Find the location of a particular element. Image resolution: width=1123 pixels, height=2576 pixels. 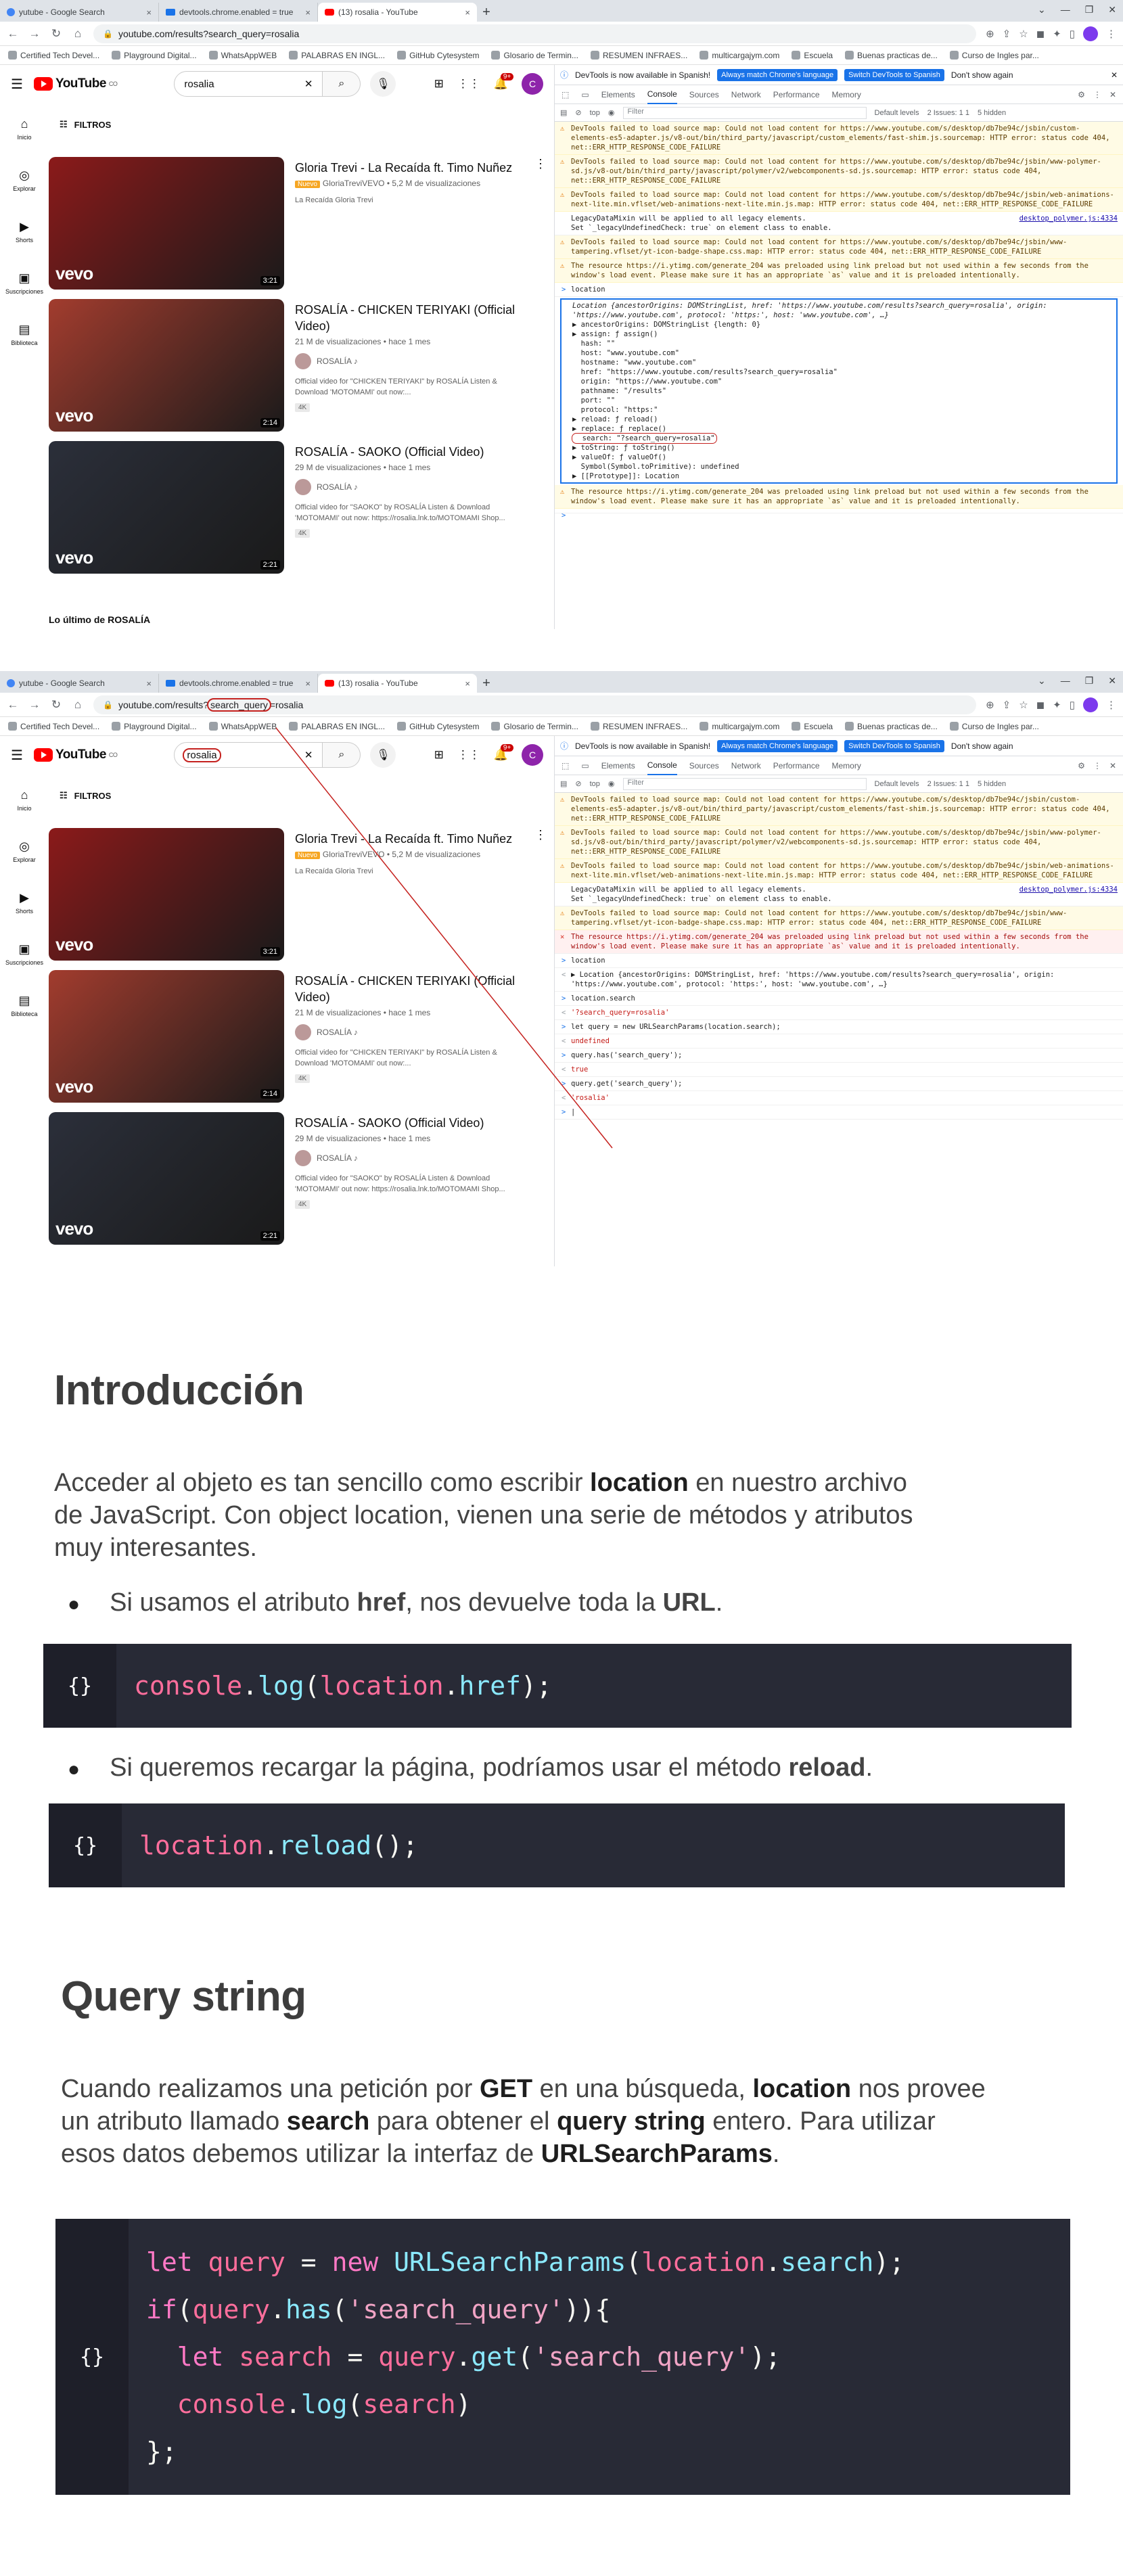

zoom-icon: ⊕ is located at coordinates (990, 705).